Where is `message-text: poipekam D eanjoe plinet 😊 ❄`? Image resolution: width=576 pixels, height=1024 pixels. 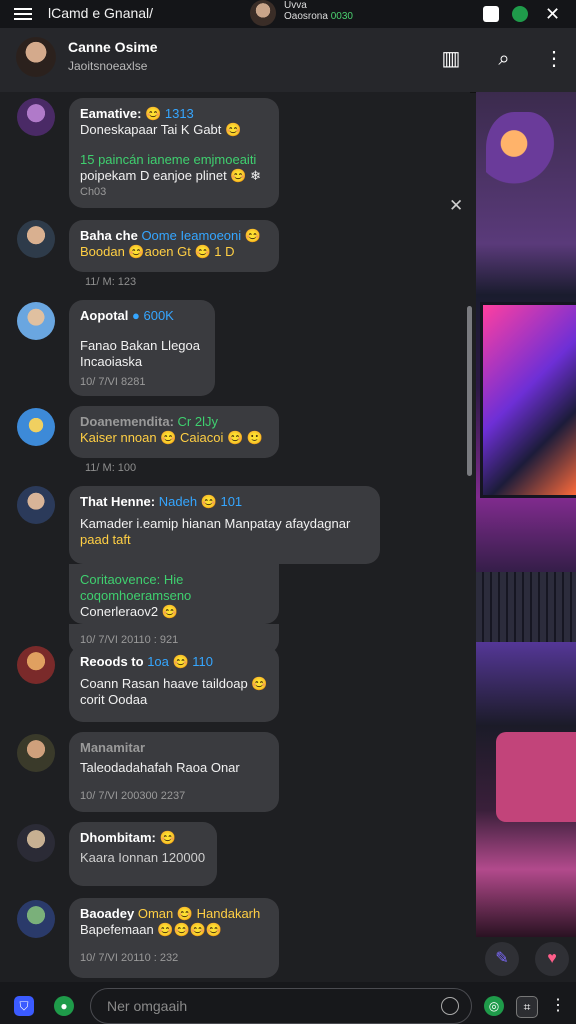
message-text: poipekam D eanjoe plinet 😊 ❄ is located at coordinates (171, 175).